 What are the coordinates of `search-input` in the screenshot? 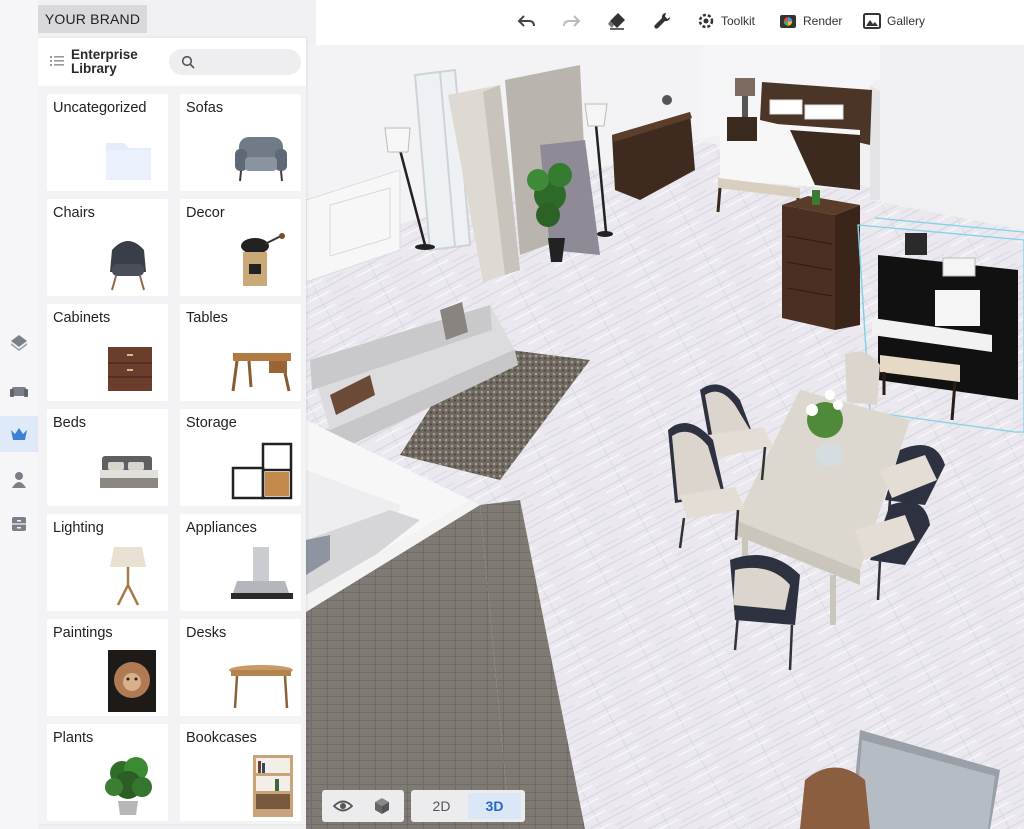 It's located at (248, 62).